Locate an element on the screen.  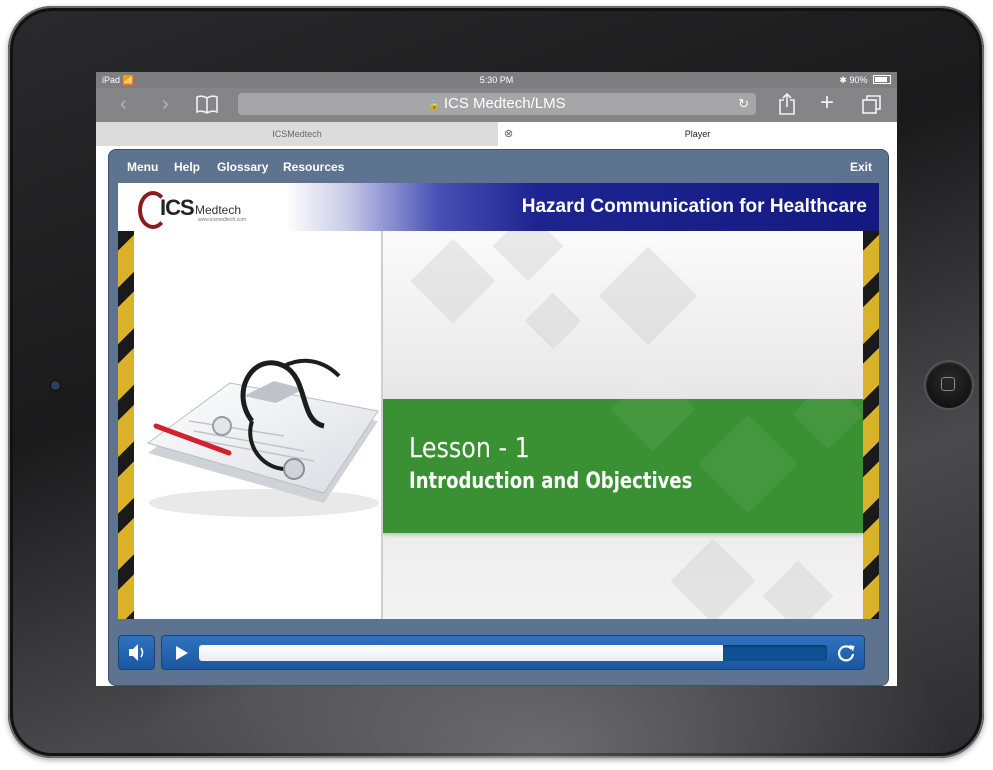
tab-strip: ICSMedtech ⊗ Player is located at coordinates (496, 134).